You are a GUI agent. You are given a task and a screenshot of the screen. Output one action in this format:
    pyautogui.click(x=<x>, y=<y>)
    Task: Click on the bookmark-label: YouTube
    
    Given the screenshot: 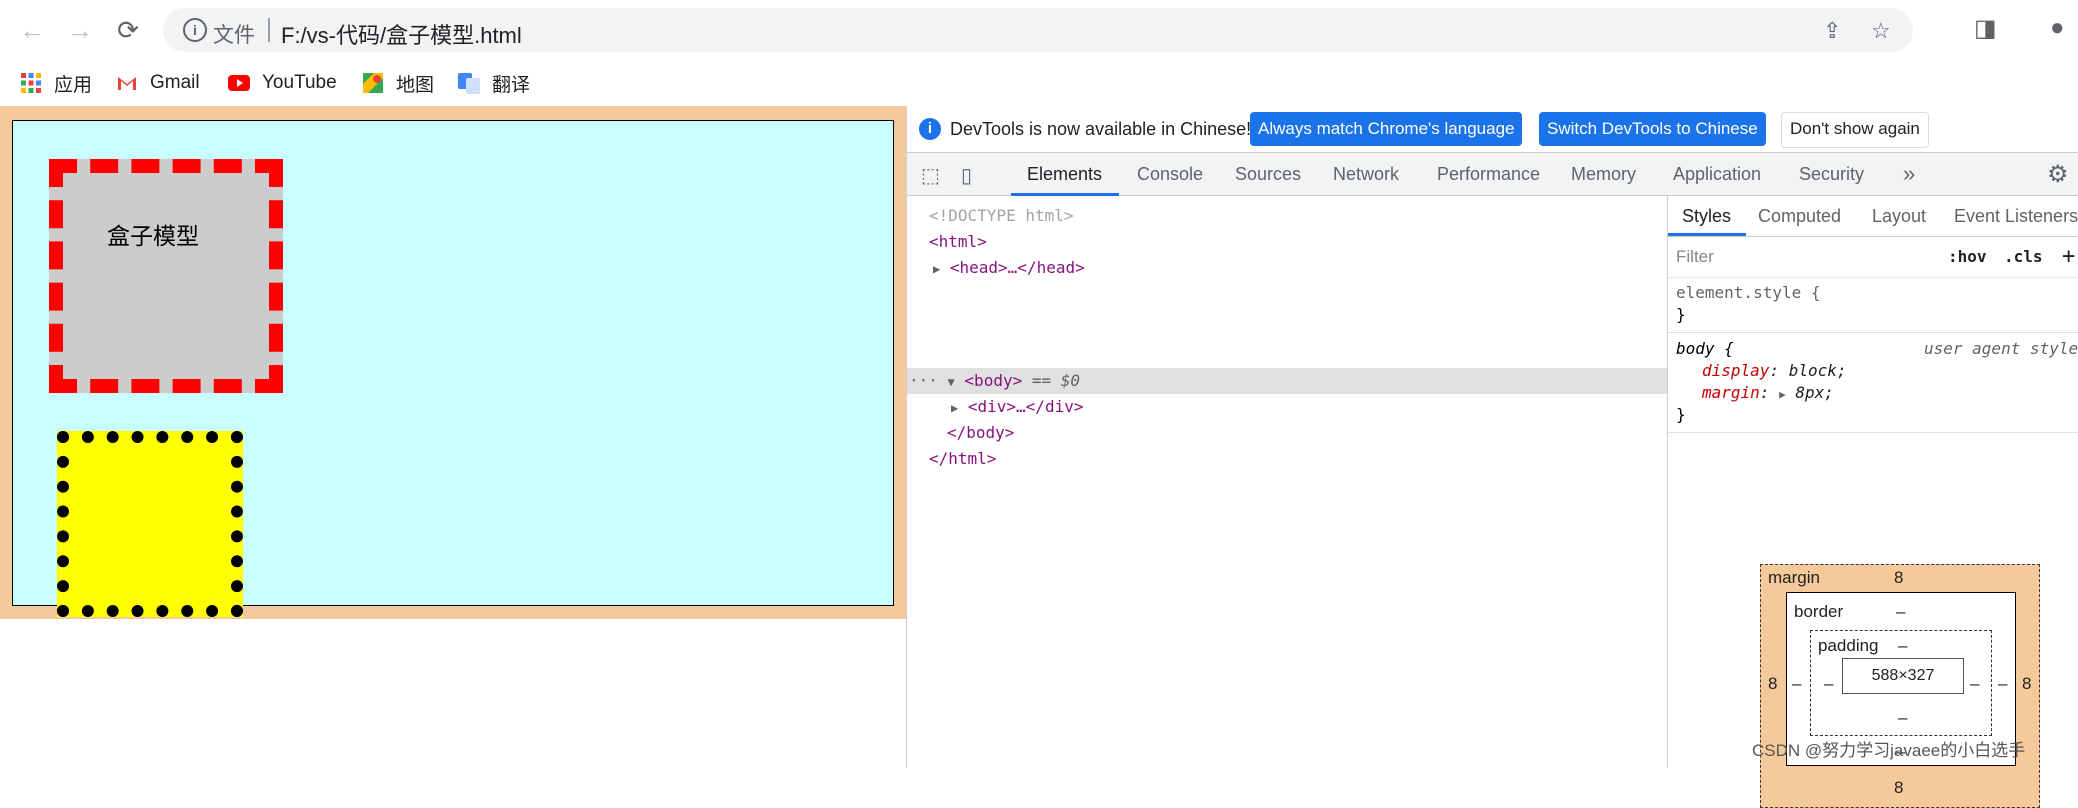 What is the action you would take?
    pyautogui.click(x=299, y=82)
    